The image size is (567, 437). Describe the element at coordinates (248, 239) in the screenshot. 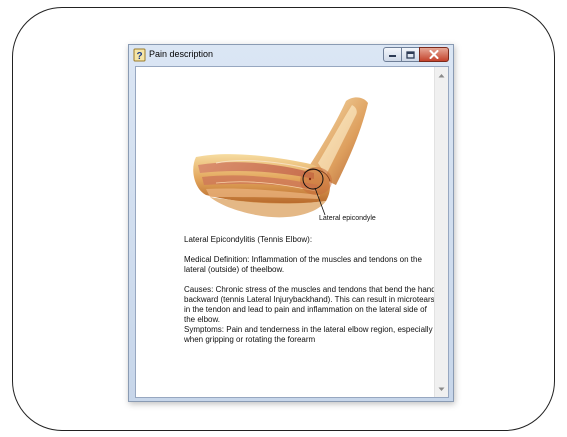

I see `condition-heading: Lateral Epicondylitis (Tennis Elbow):` at that location.